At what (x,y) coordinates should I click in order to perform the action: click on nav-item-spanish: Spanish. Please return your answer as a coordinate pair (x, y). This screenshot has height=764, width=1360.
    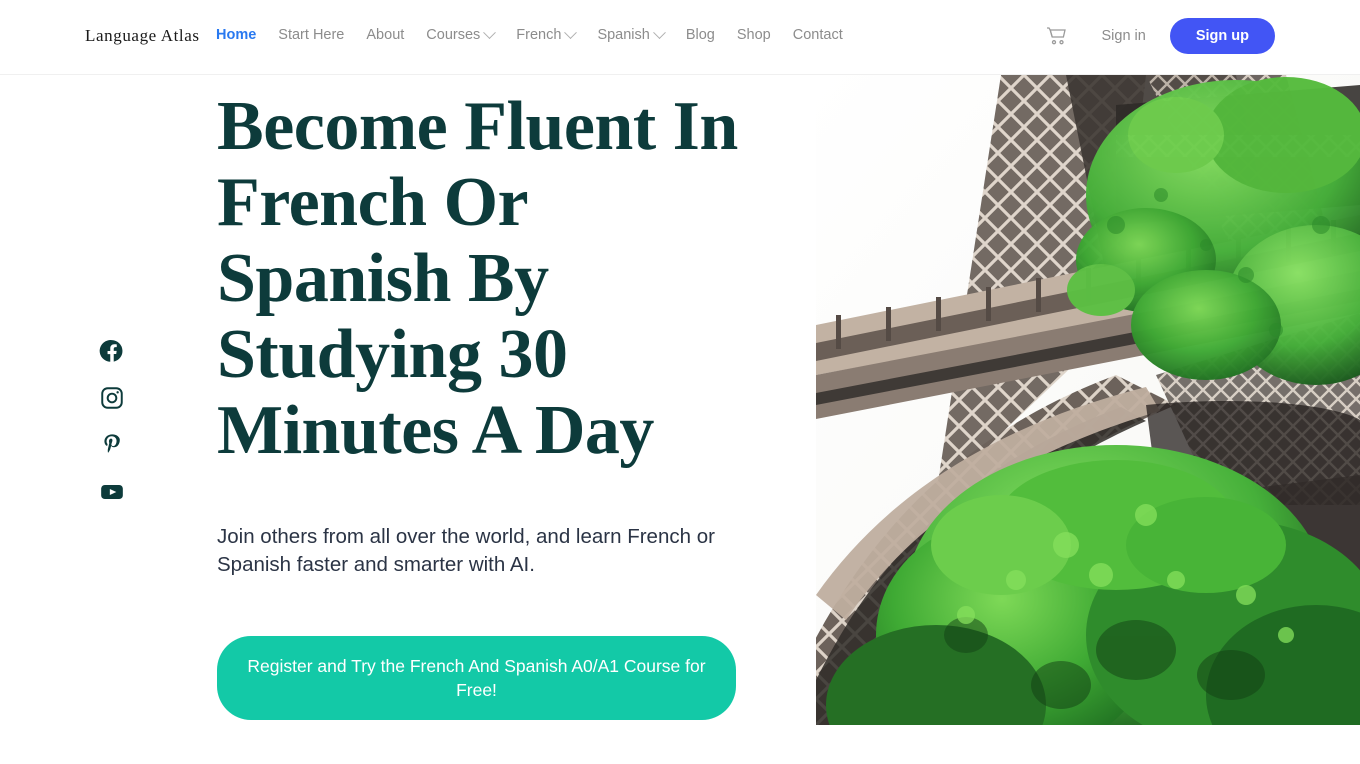
    Looking at the image, I should click on (630, 34).